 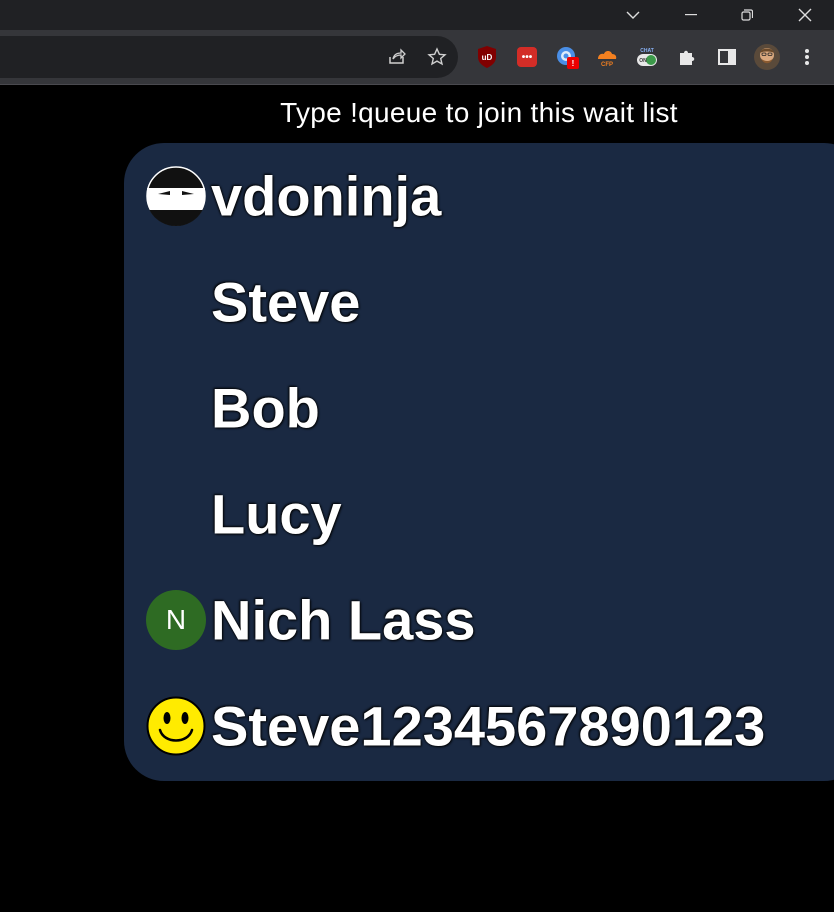 I want to click on ublock-origin-icon: uD, so click(x=487, y=57).